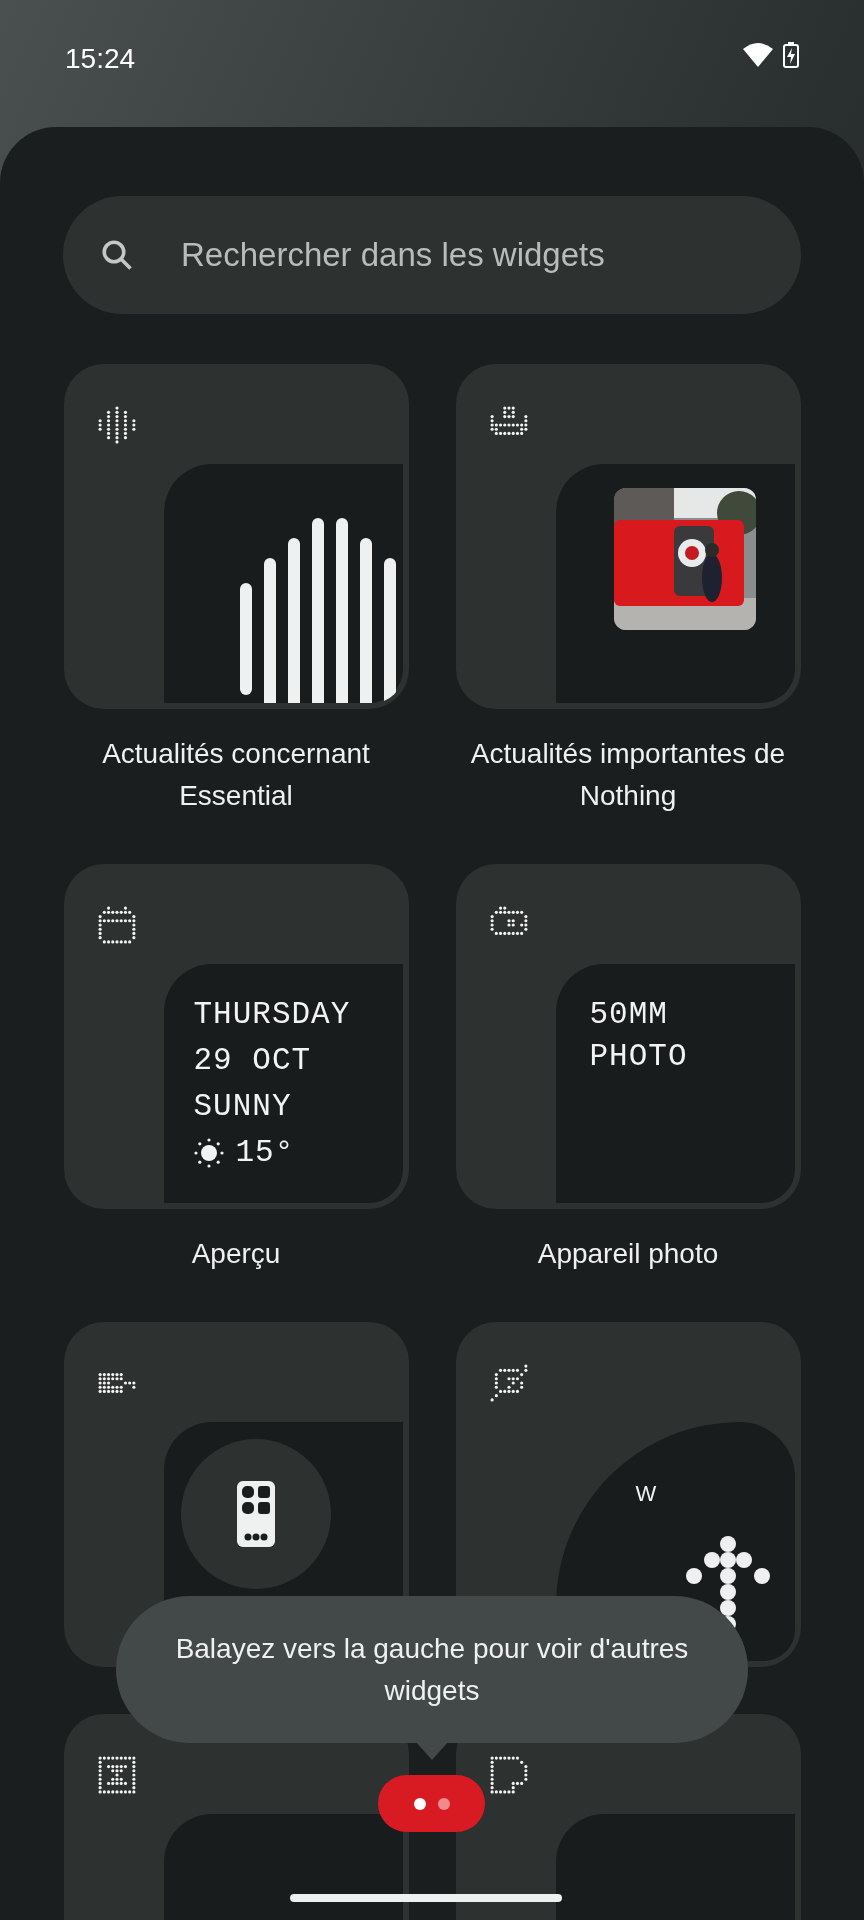 This screenshot has height=1920, width=864. What do you see at coordinates (508, 1775) in the screenshot?
I see `note-icon` at bounding box center [508, 1775].